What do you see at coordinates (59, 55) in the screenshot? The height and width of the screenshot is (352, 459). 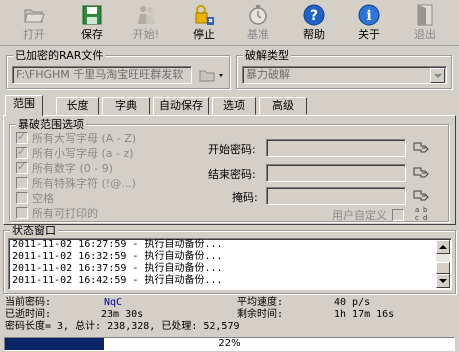 I see `rar-file-group-title: 已加密的RAR文件` at bounding box center [59, 55].